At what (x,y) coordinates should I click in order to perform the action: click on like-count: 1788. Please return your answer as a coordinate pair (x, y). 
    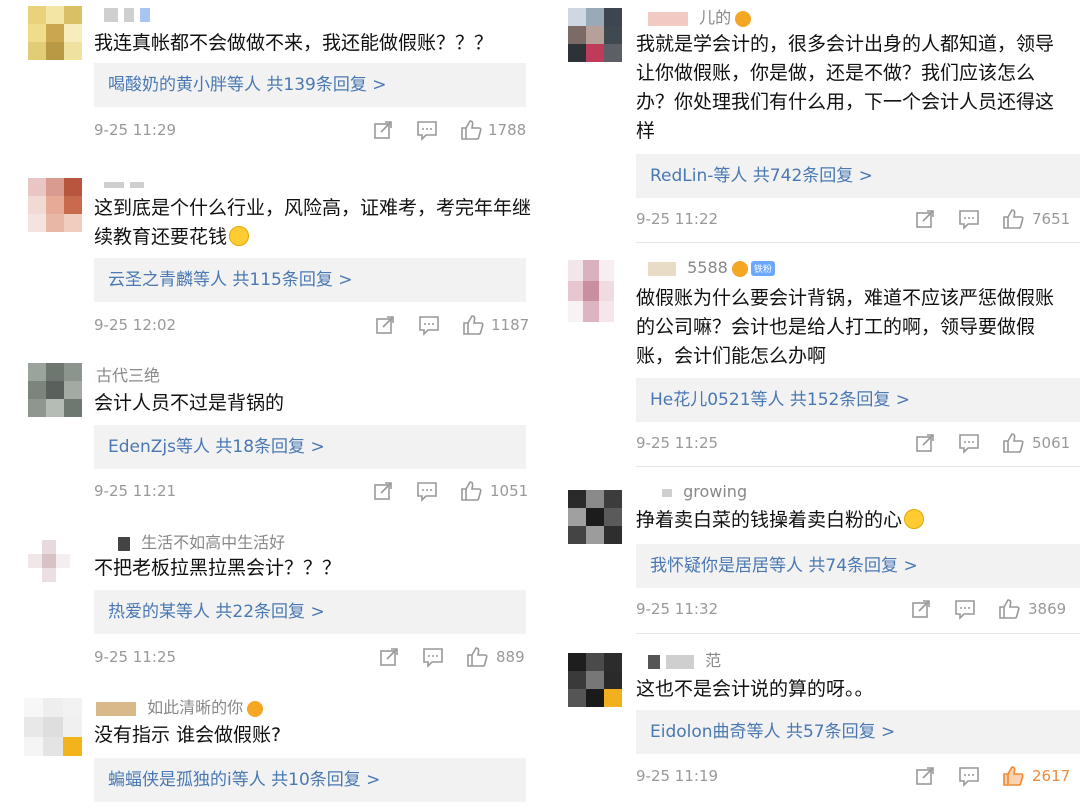
    Looking at the image, I should click on (507, 130).